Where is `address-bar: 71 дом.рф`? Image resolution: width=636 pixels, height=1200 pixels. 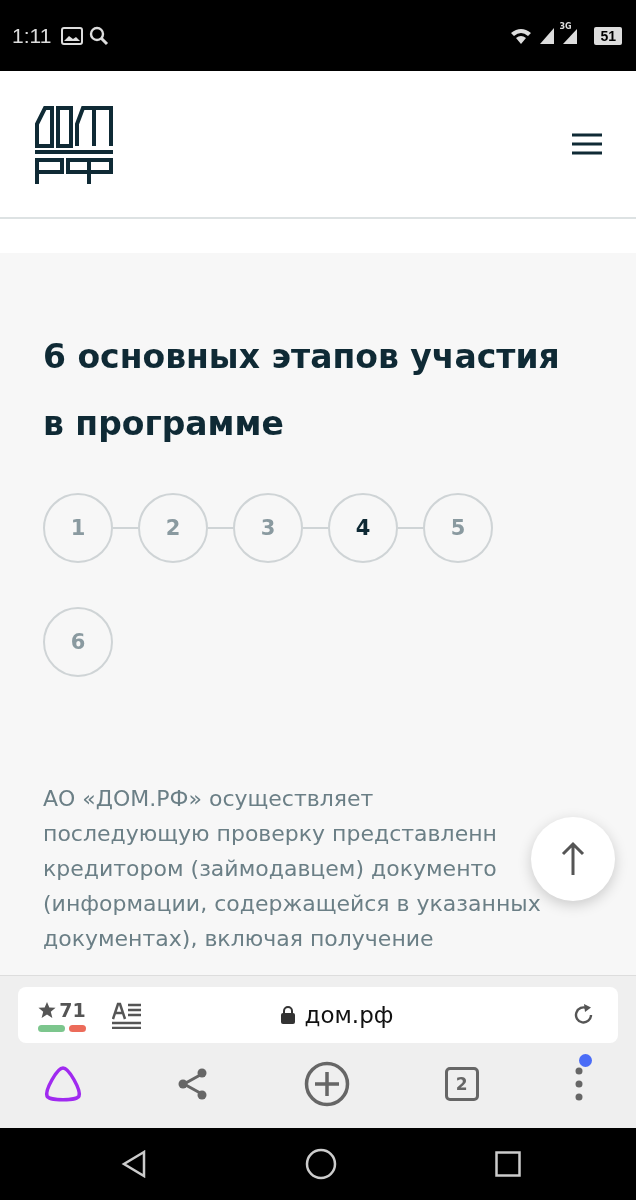 address-bar: 71 дом.рф is located at coordinates (318, 1015).